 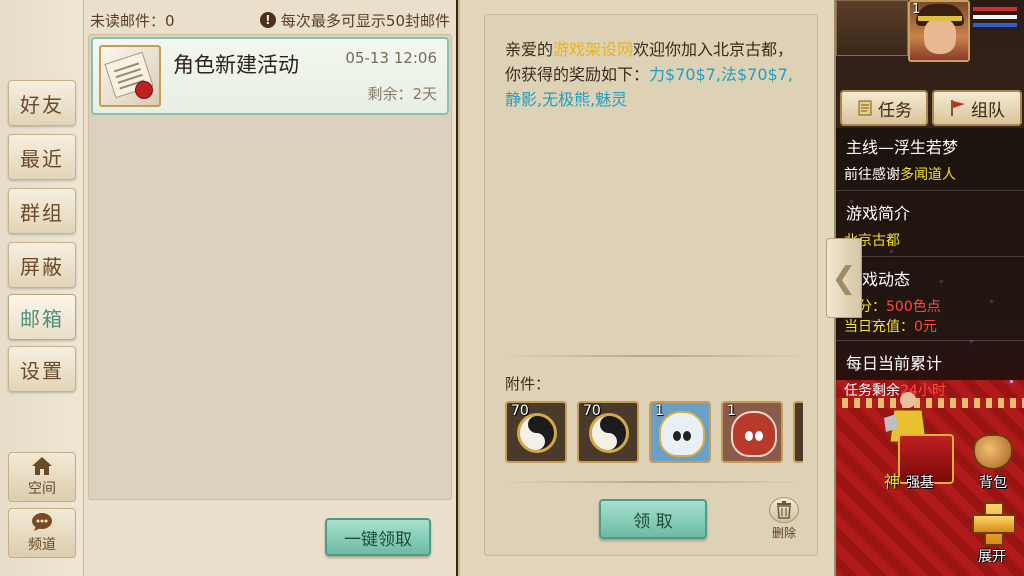 I want to click on home-icon, so click(x=42, y=466).